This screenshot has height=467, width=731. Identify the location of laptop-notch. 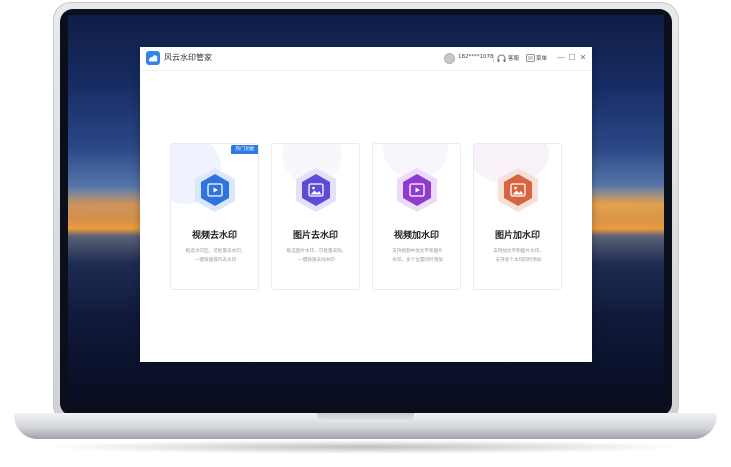
(365, 417).